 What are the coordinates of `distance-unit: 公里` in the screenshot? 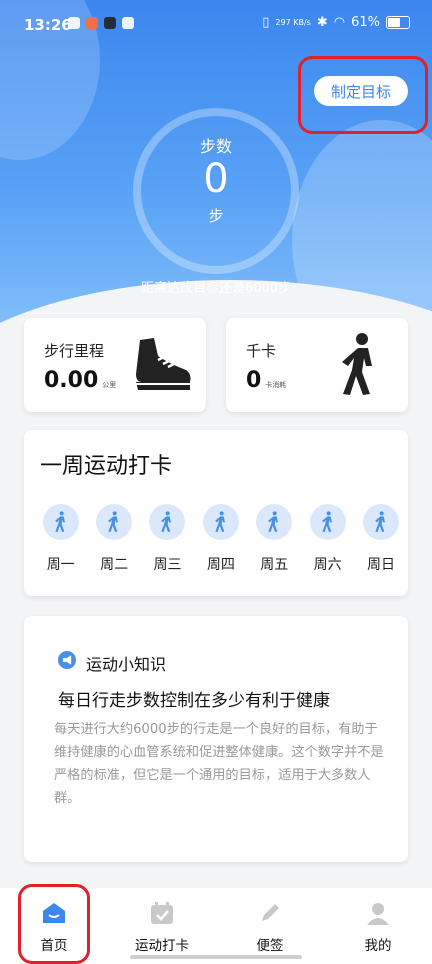 It's located at (109, 385).